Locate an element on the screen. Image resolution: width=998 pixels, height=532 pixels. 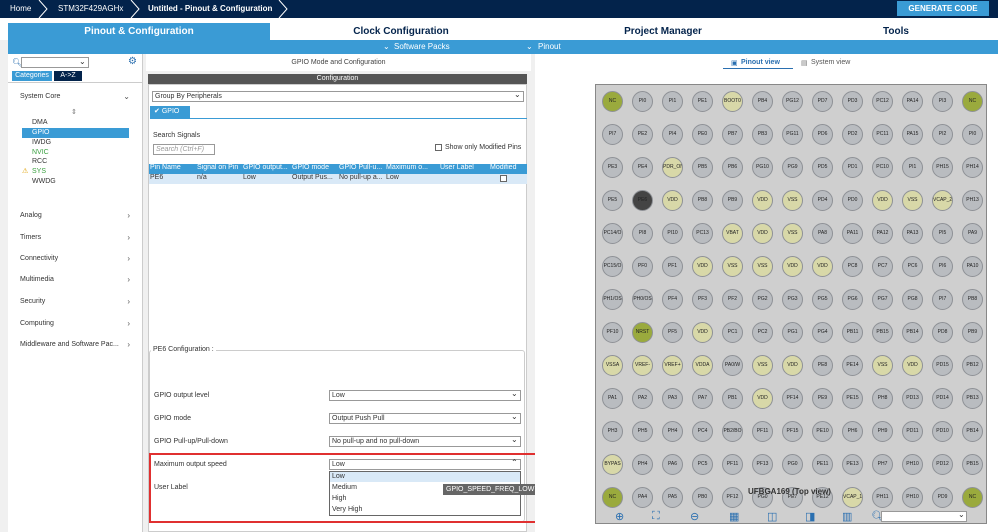
pin-pe3: PE3 is located at coordinates (612, 167).